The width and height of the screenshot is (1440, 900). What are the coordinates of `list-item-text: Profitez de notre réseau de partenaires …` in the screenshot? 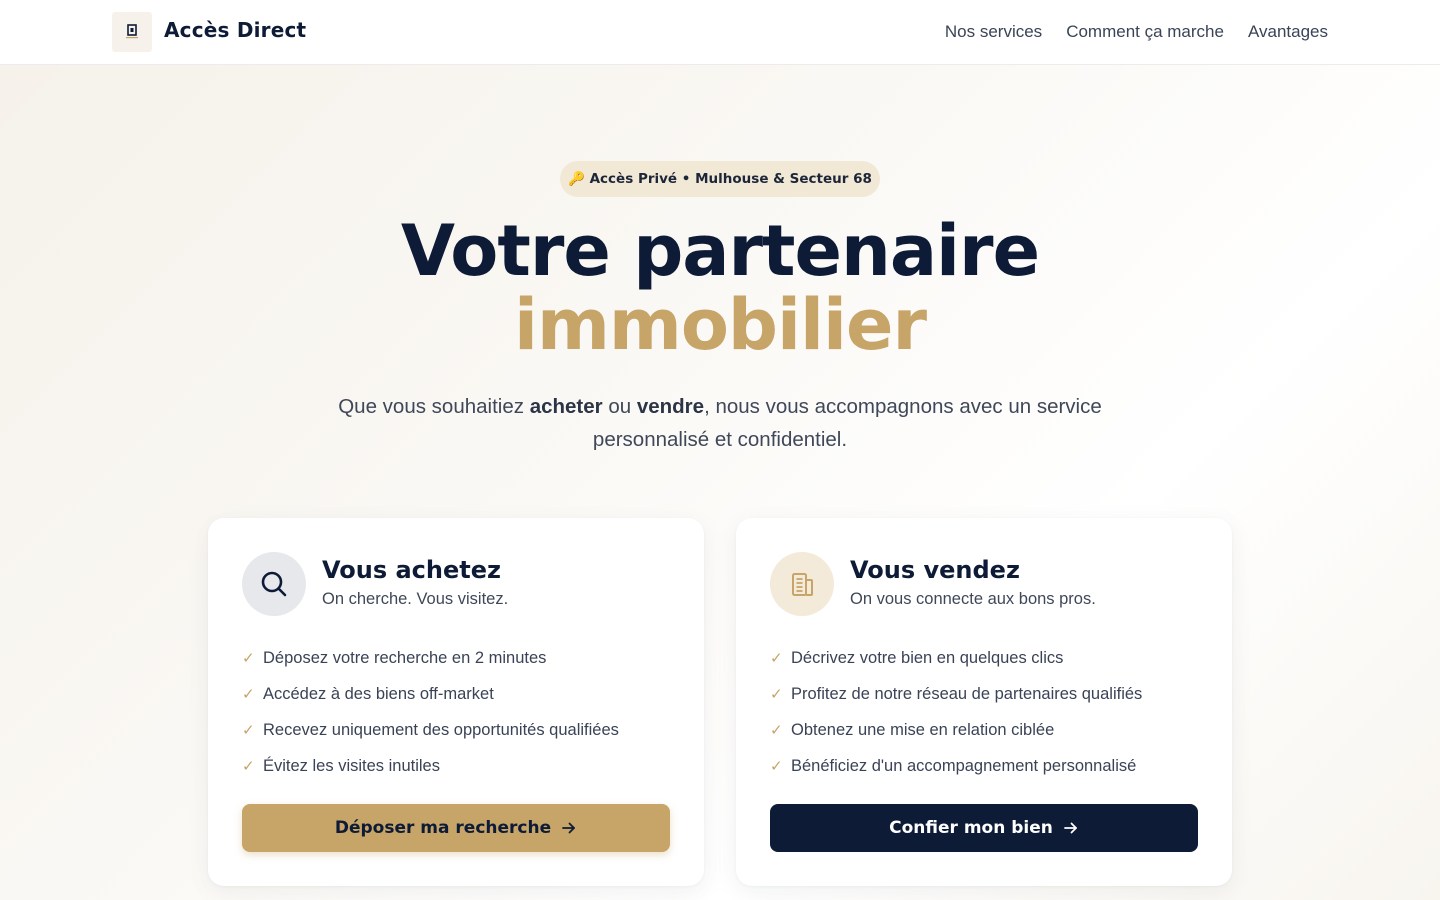 It's located at (967, 693).